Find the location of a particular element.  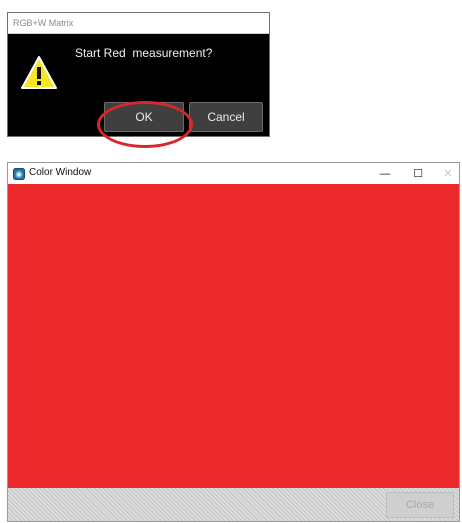

color-window-bottom-bar: Close is located at coordinates (233, 504).